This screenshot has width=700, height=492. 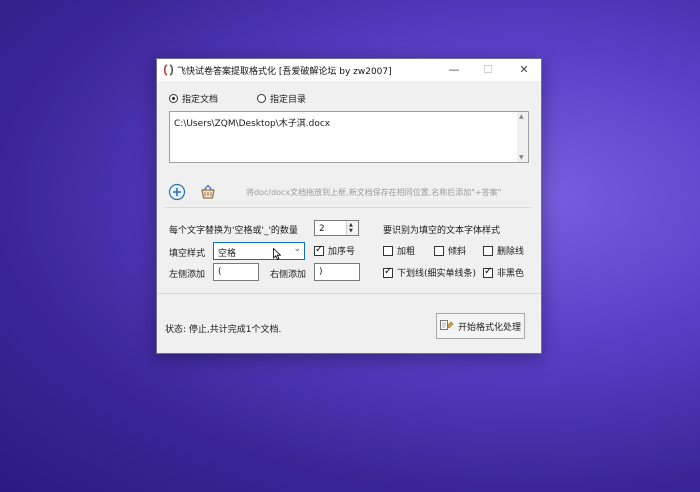 What do you see at coordinates (277, 254) in the screenshot?
I see `mouse-cursor-icon` at bounding box center [277, 254].